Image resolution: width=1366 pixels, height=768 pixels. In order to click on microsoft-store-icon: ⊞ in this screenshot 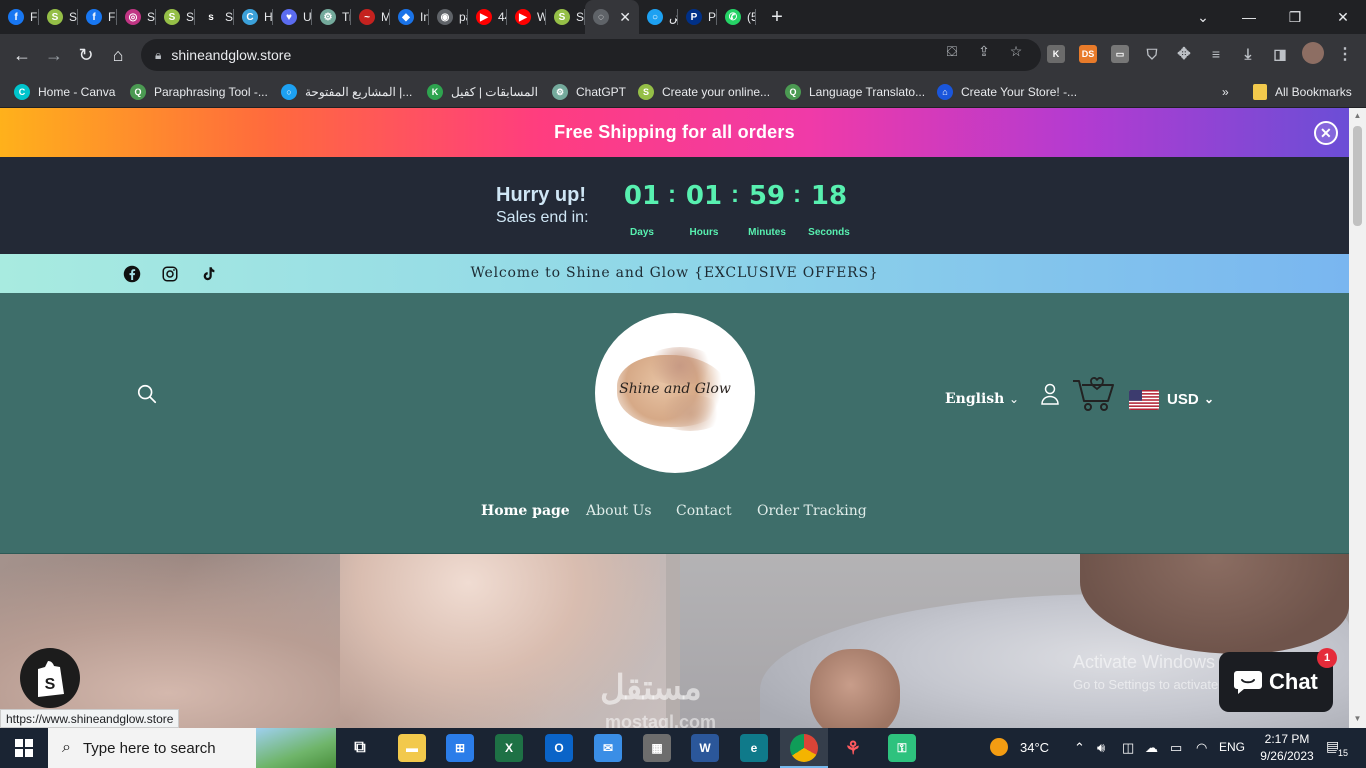, I will do `click(460, 748)`.